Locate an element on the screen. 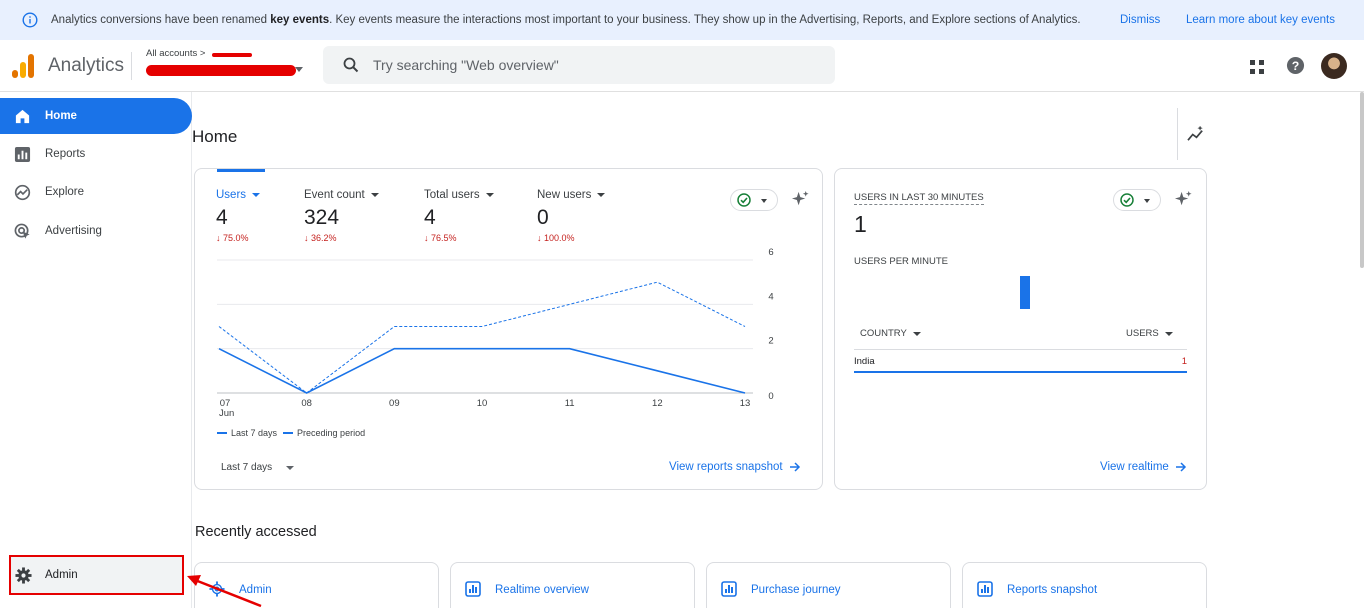 This screenshot has height=608, width=1364. chevron-down-icon is located at coordinates (299, 69).